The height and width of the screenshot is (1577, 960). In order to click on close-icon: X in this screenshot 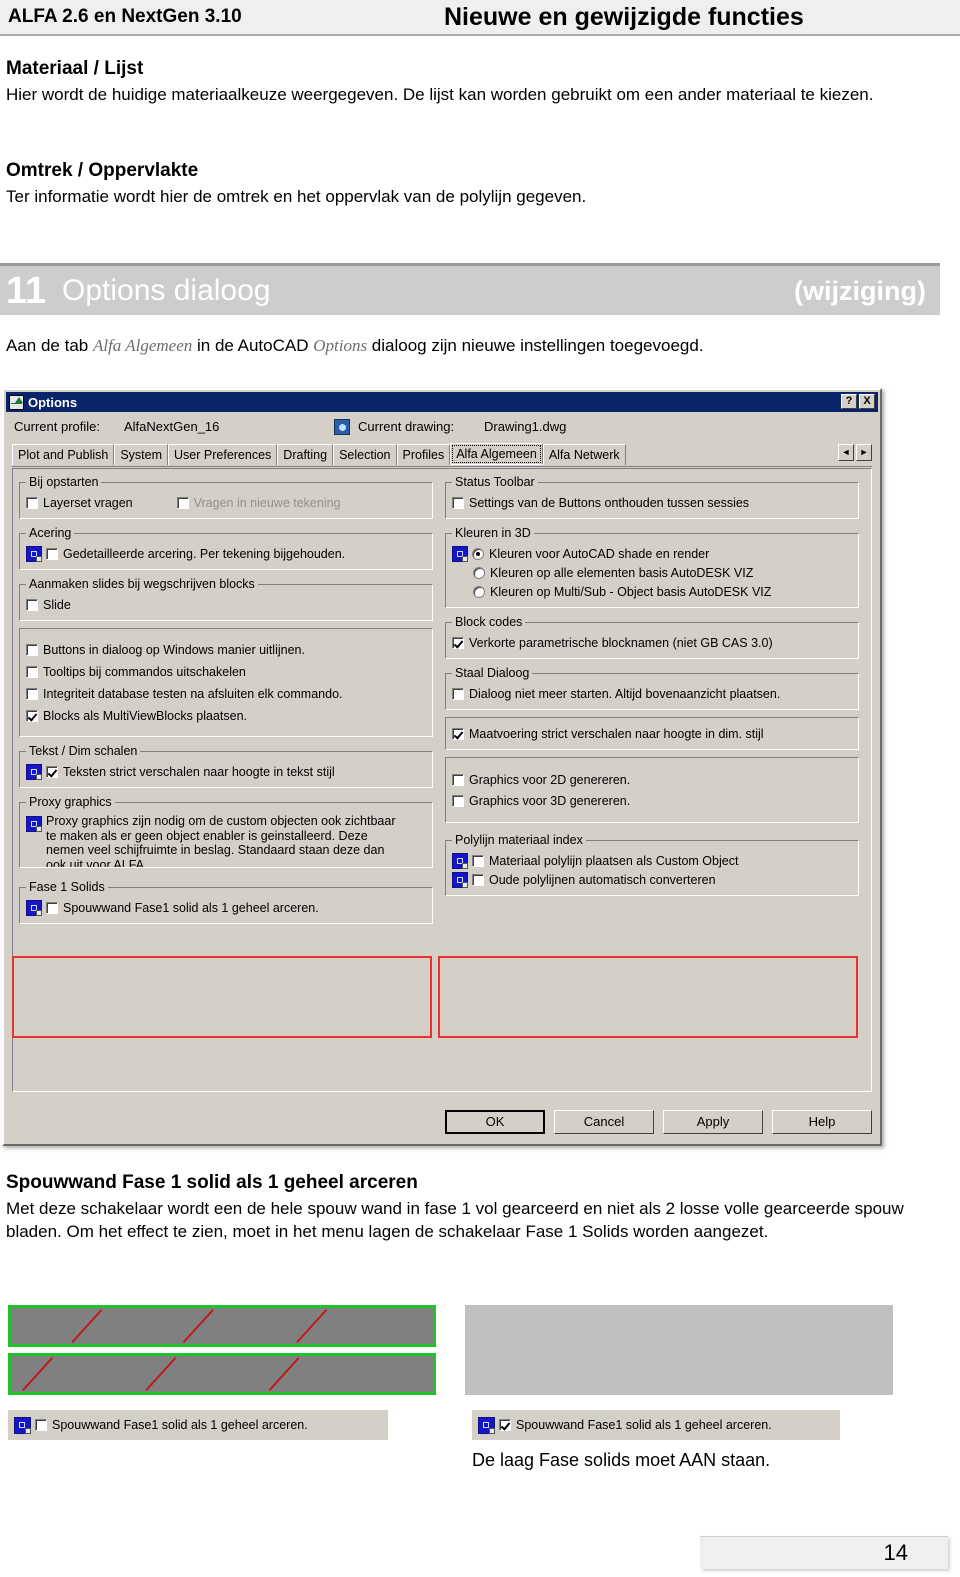, I will do `click(867, 401)`.